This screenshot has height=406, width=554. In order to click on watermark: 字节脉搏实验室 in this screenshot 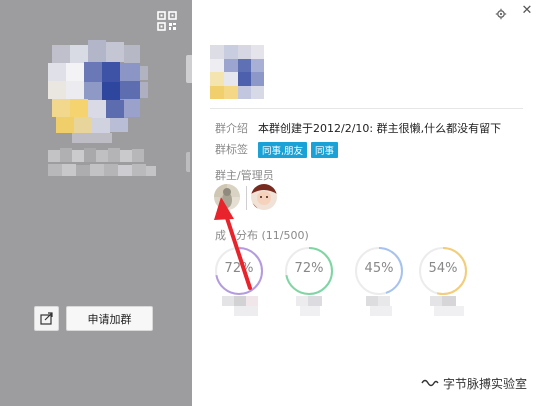, I will do `click(481, 383)`.